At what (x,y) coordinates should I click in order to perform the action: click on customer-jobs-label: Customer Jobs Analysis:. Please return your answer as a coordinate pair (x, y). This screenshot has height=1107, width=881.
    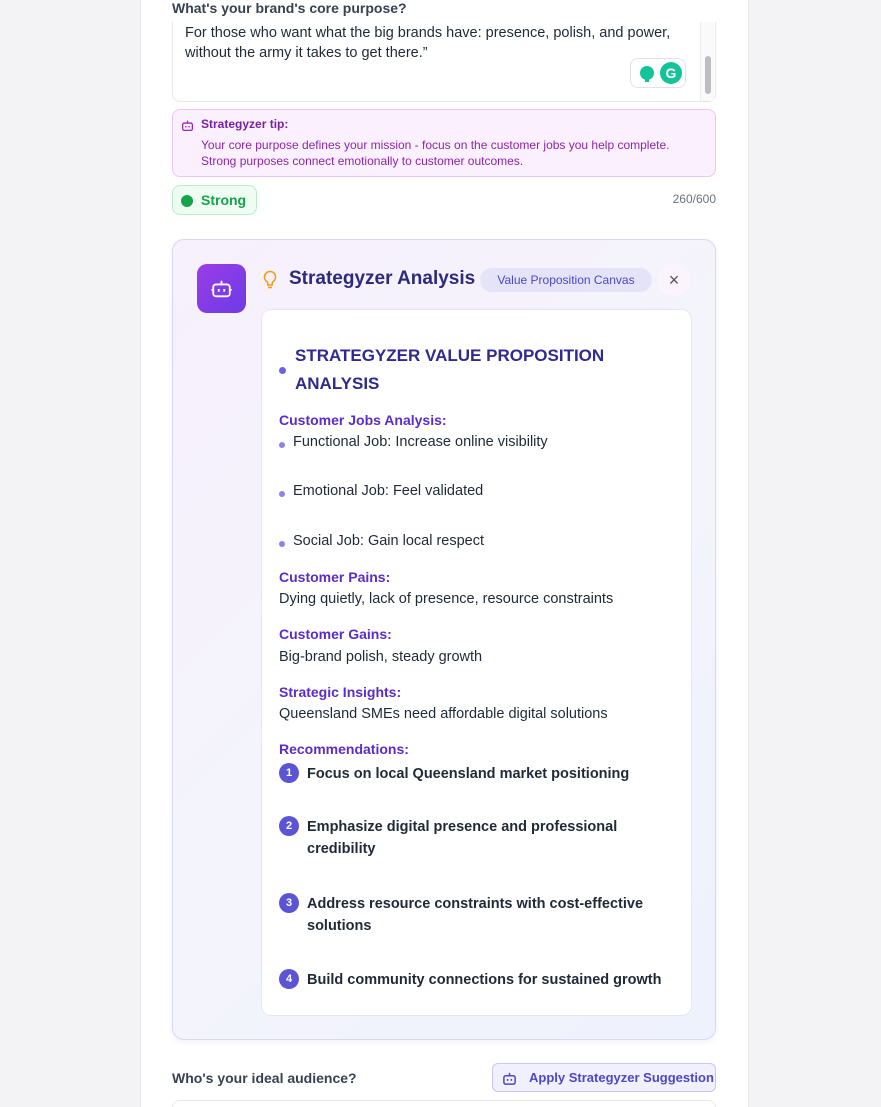
    Looking at the image, I should click on (363, 420).